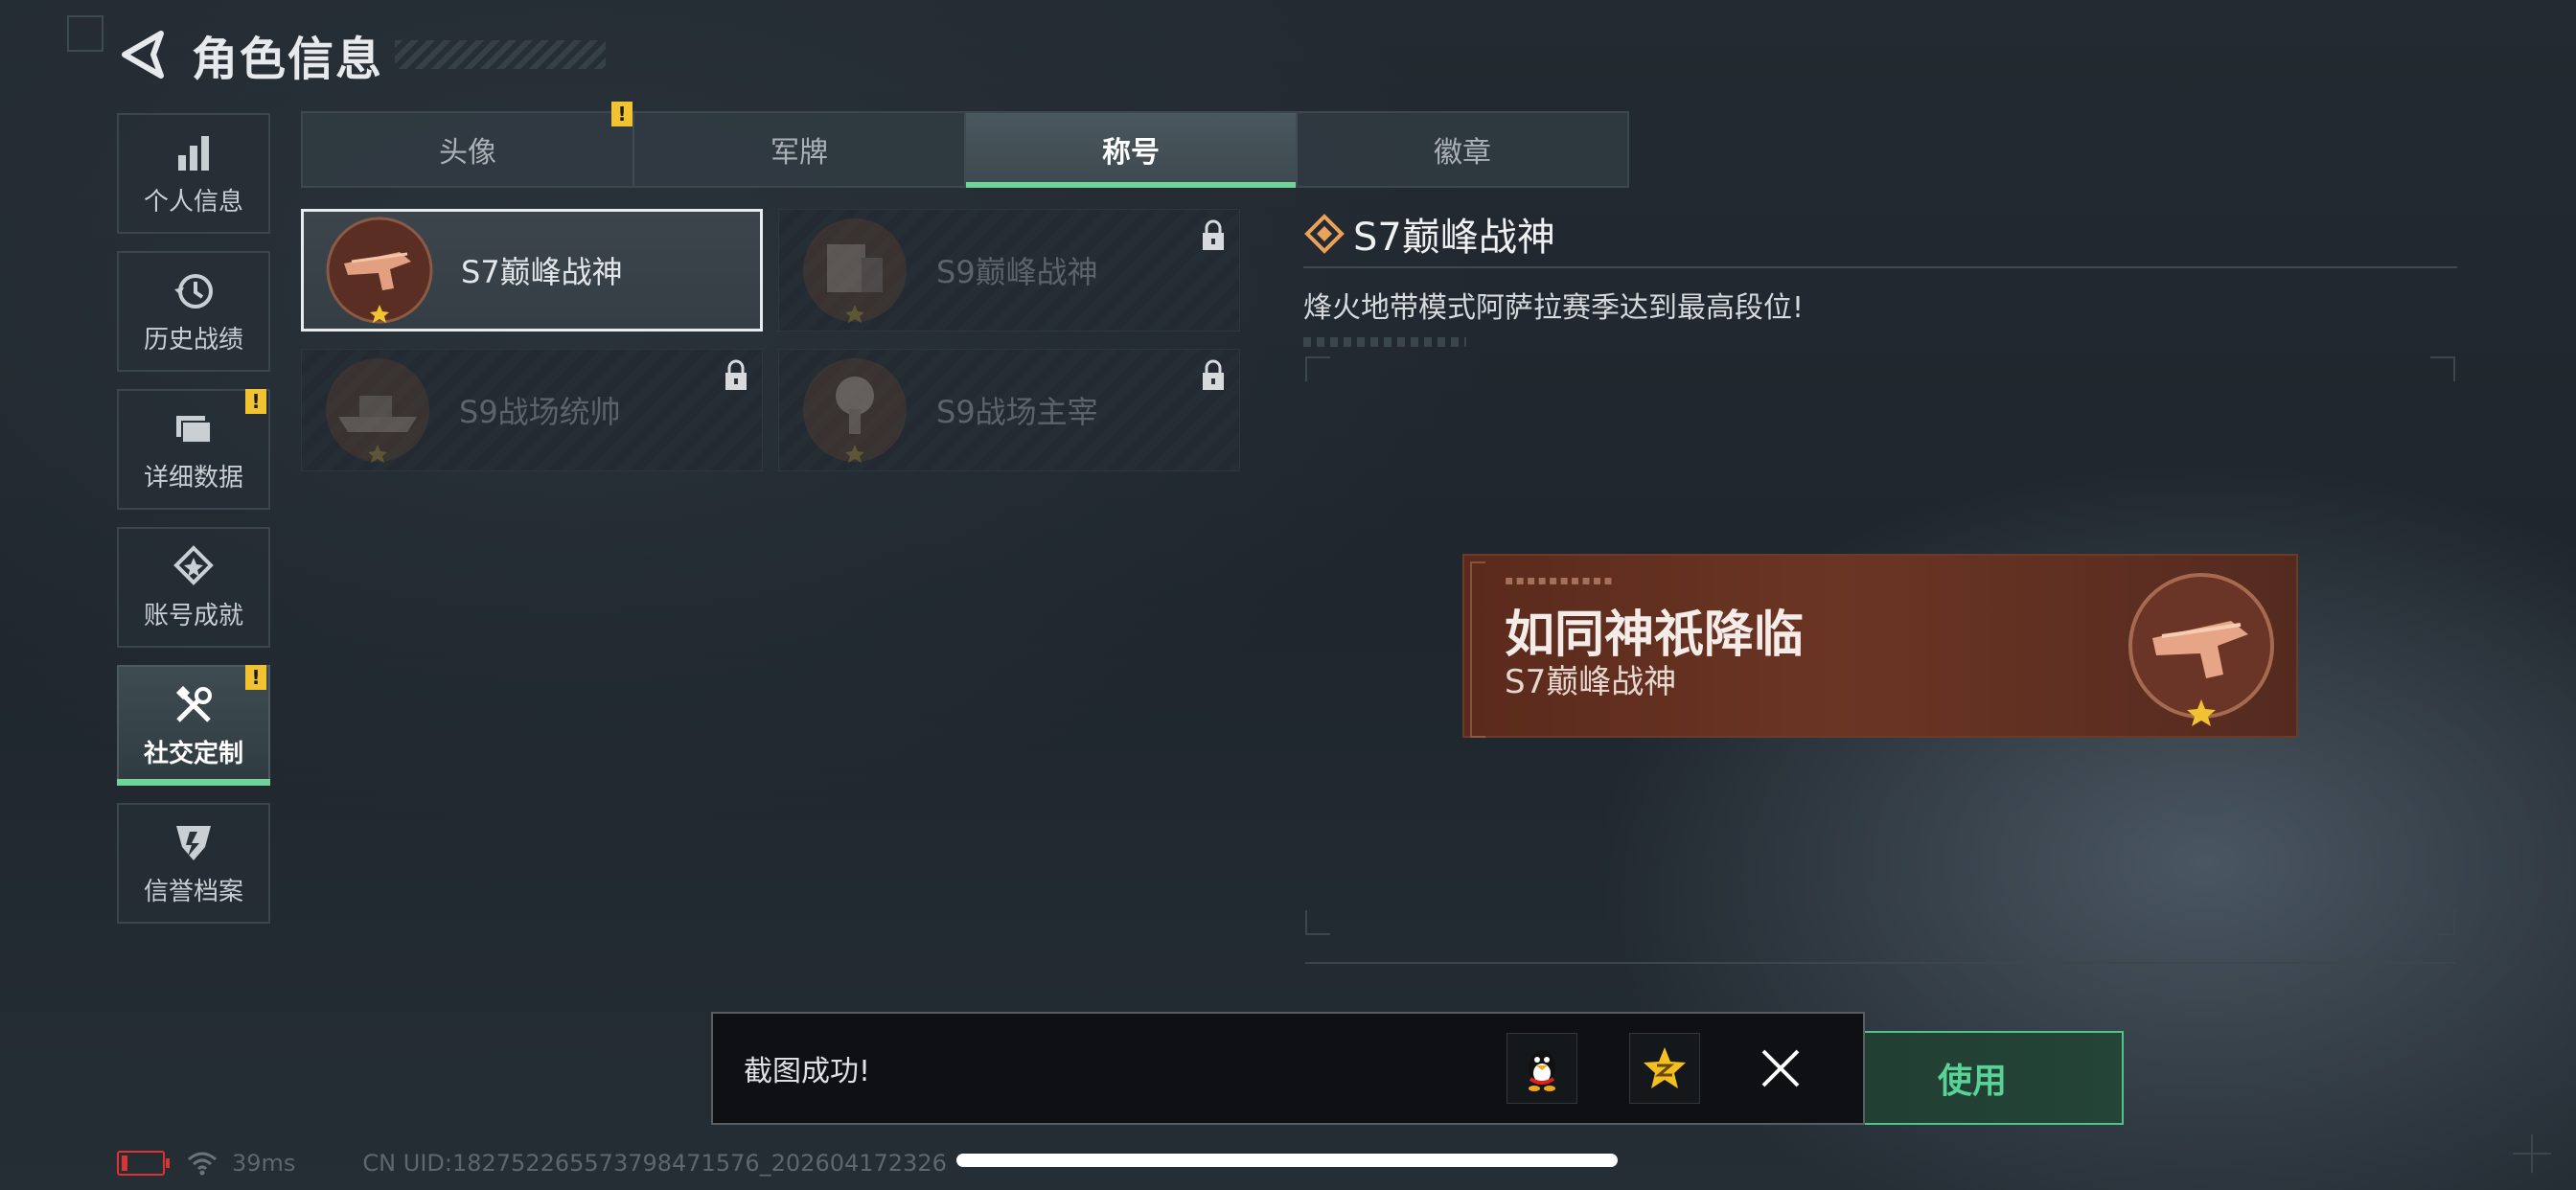  Describe the element at coordinates (193, 891) in the screenshot. I see `sidebar-item-label: 信誉档案` at that location.